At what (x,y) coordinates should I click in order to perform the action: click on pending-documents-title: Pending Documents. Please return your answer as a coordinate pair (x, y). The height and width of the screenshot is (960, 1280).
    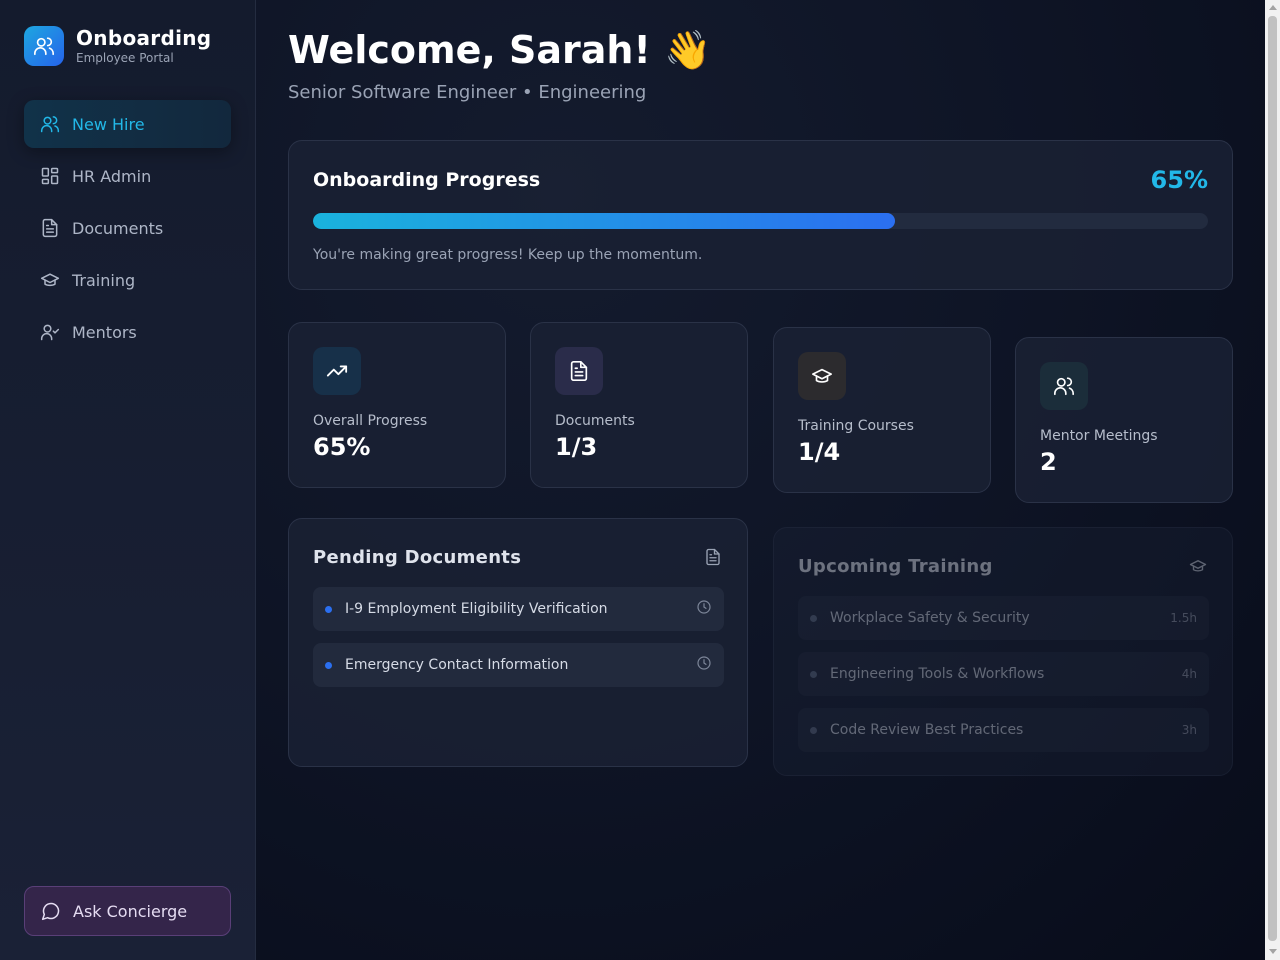
    Looking at the image, I should click on (417, 557).